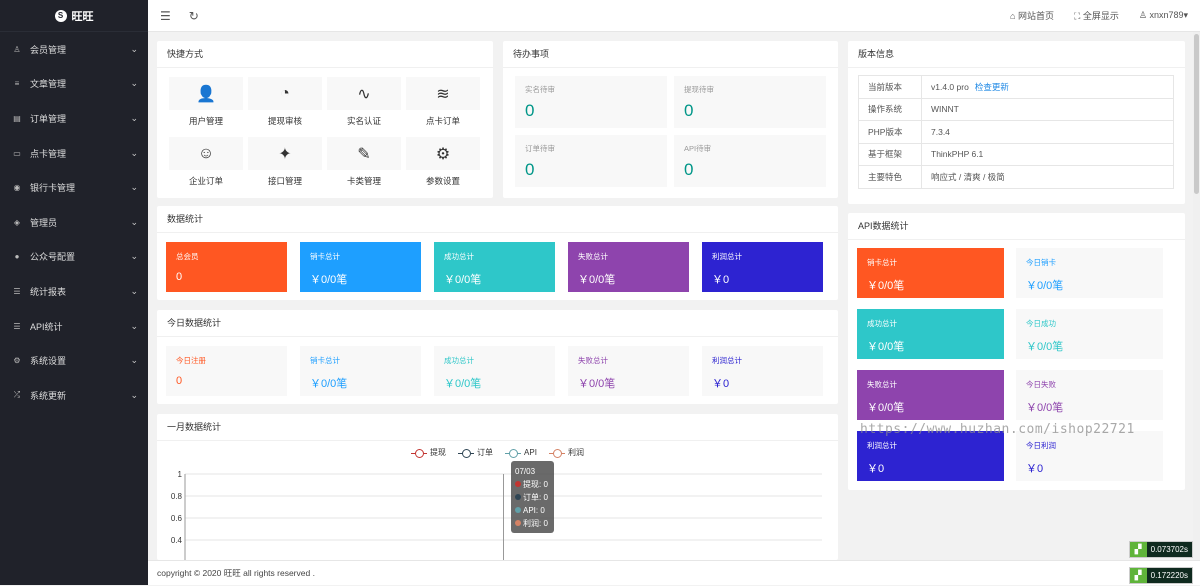  What do you see at coordinates (74, 395) in the screenshot?
I see `sidebar-item-10: ⤮ 系统更新 ⌄` at bounding box center [74, 395].